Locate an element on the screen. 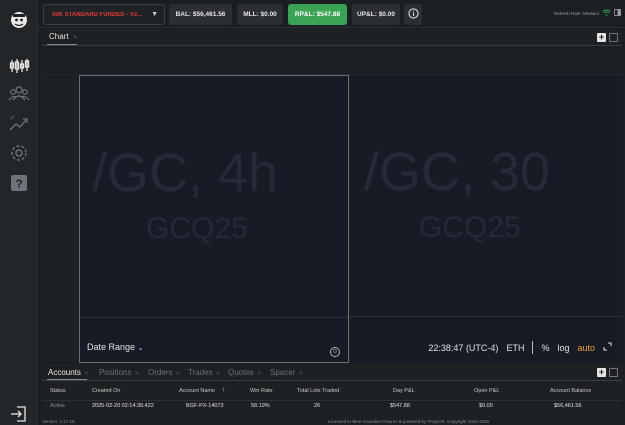 The height and width of the screenshot is (425, 625). auto-toggle: auto is located at coordinates (586, 348).